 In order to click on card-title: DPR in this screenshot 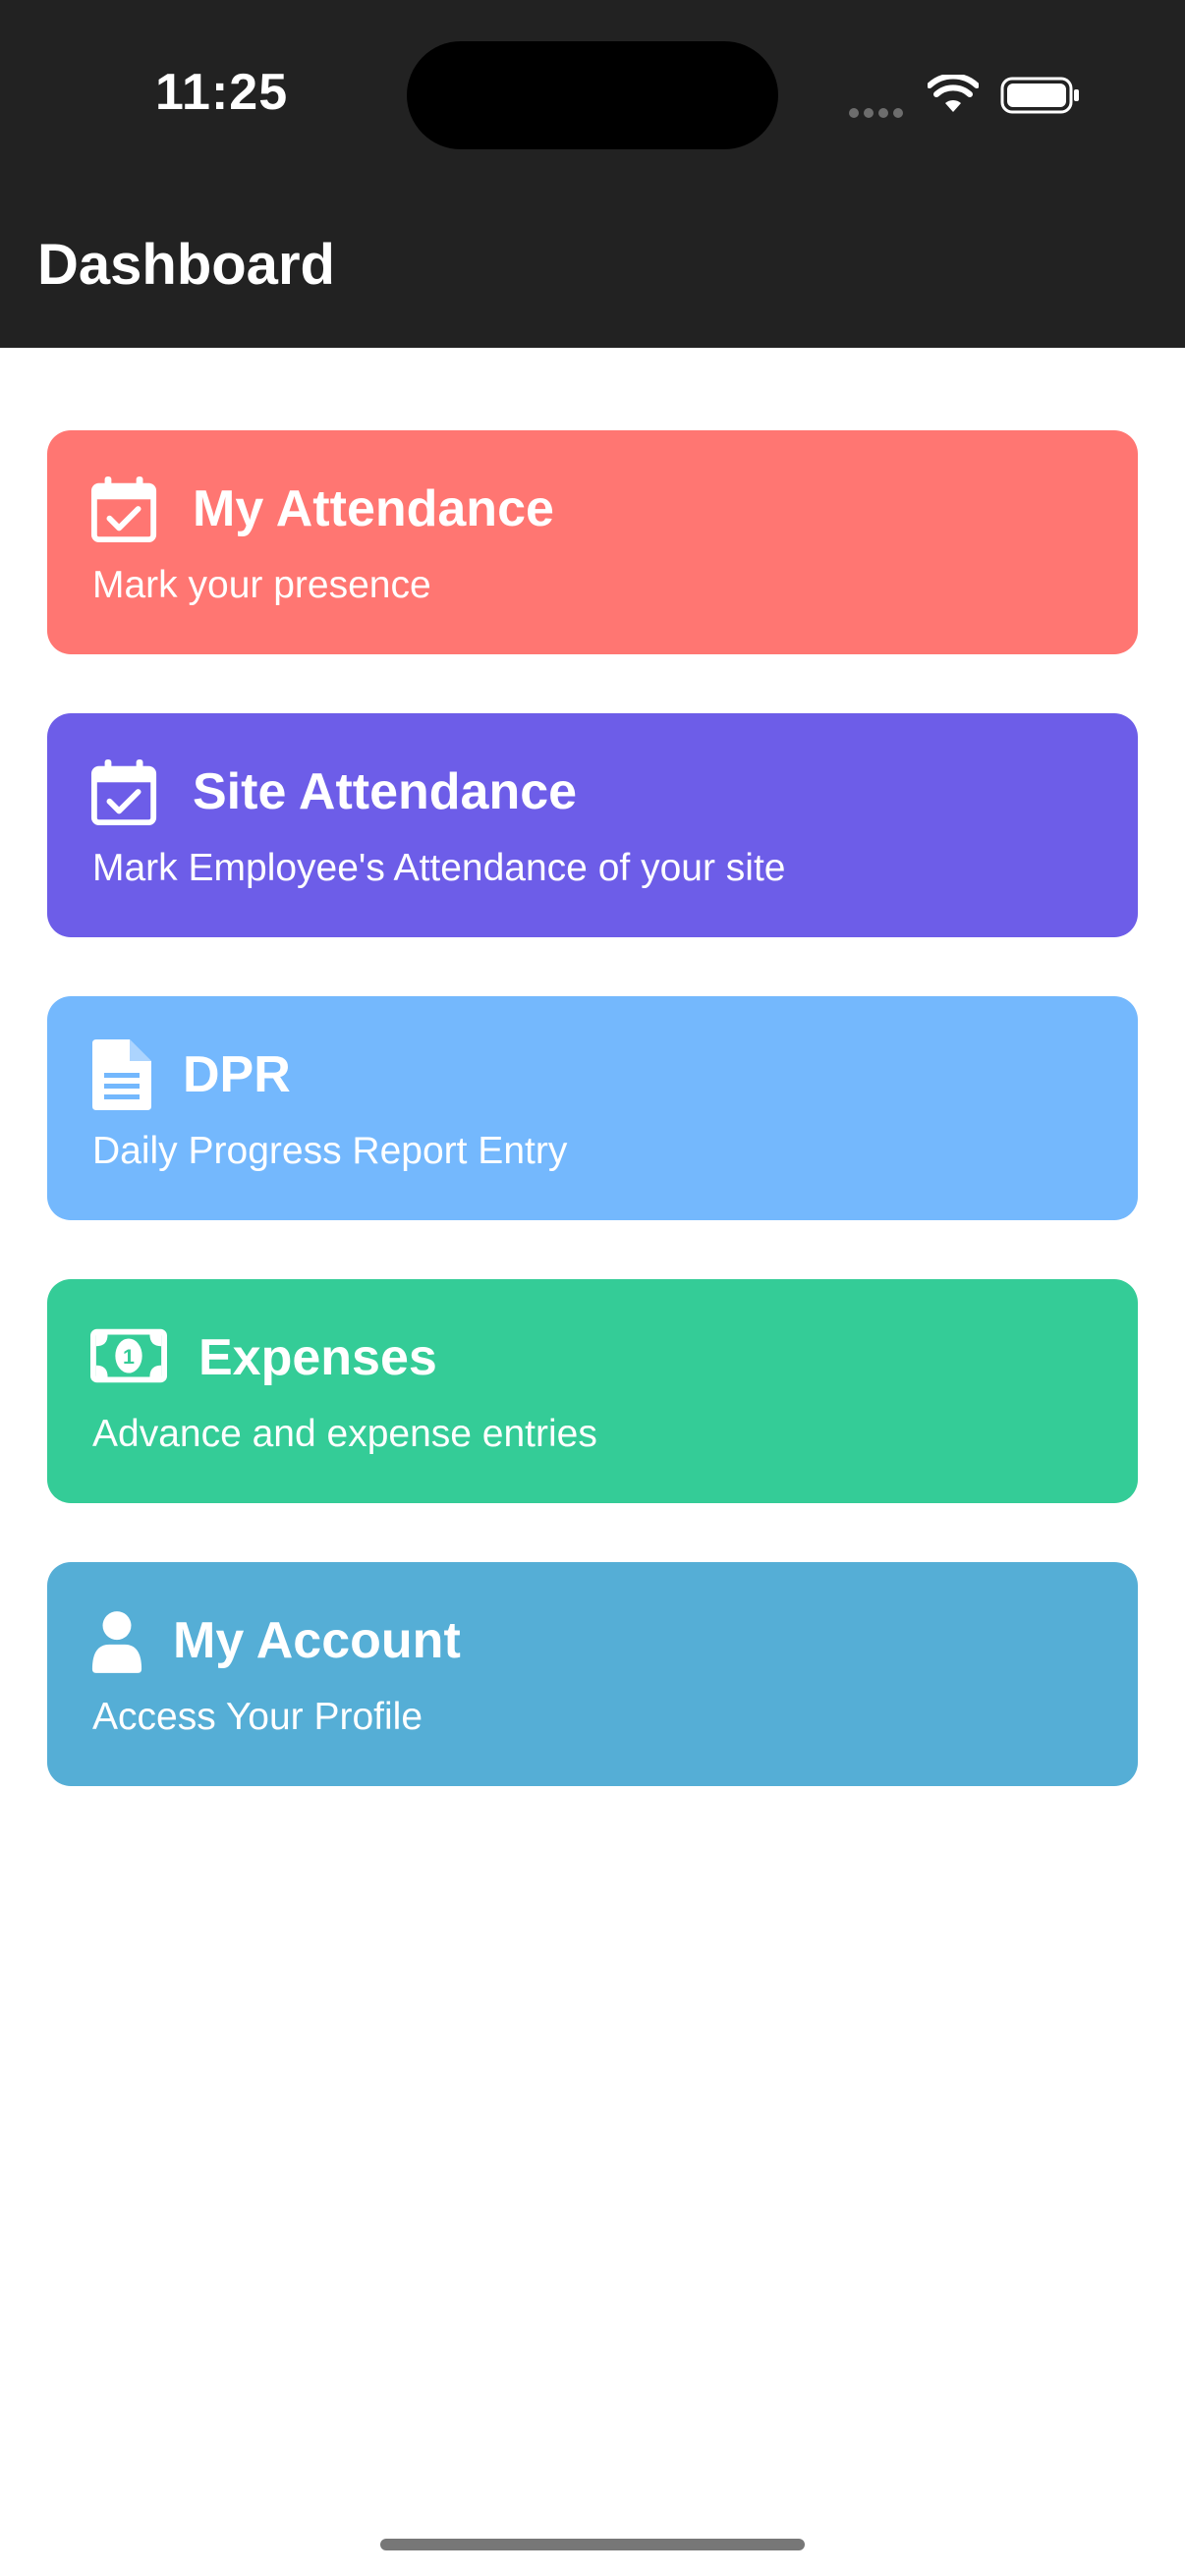, I will do `click(237, 1074)`.